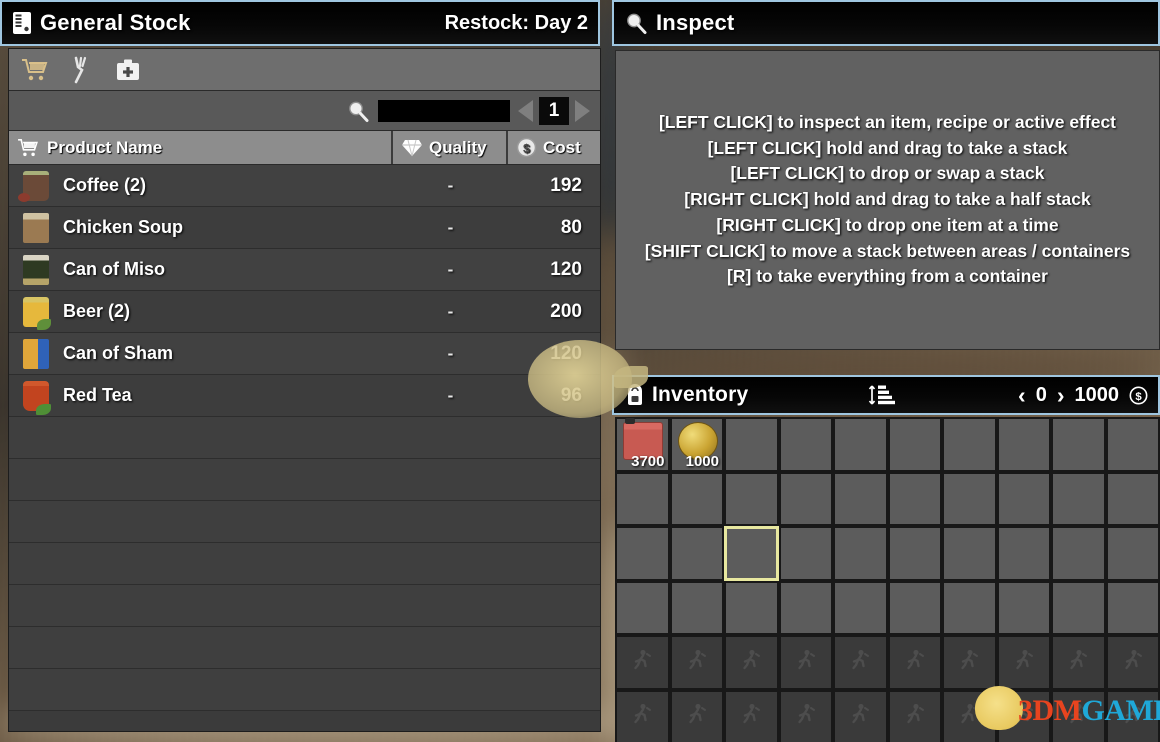 The image size is (1160, 742). What do you see at coordinates (128, 70) in the screenshot?
I see `tab-medkit-icon` at bounding box center [128, 70].